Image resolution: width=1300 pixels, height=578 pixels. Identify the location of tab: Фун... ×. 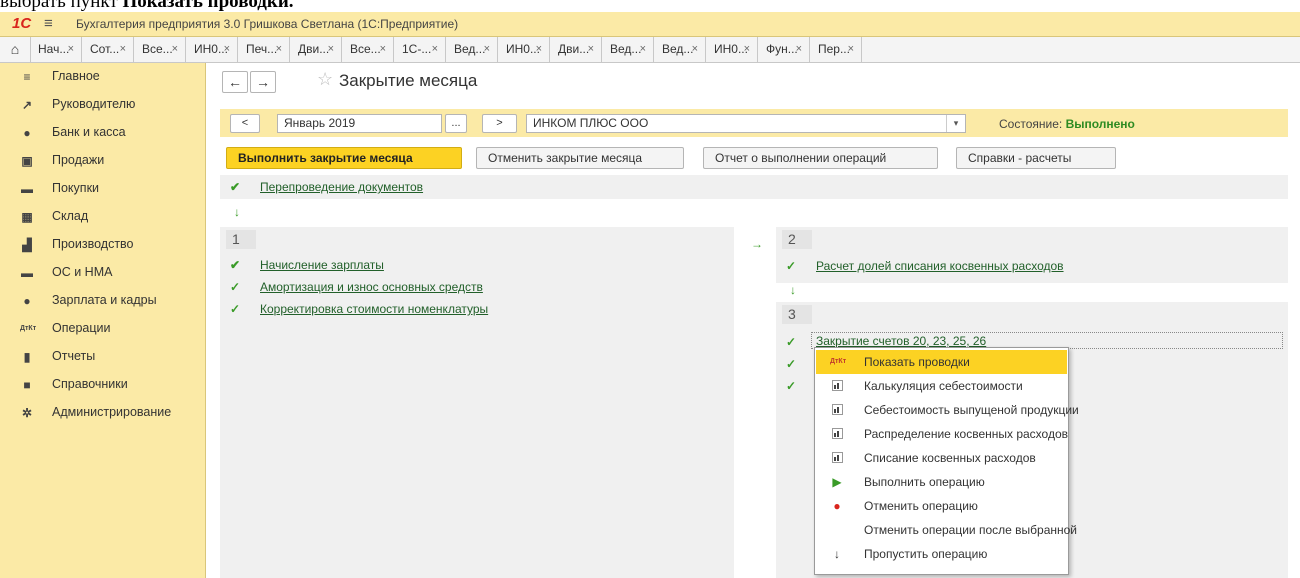
(784, 49).